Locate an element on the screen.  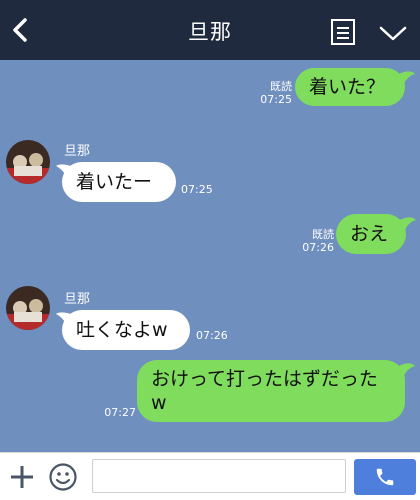
composer-bar is located at coordinates (210, 476).